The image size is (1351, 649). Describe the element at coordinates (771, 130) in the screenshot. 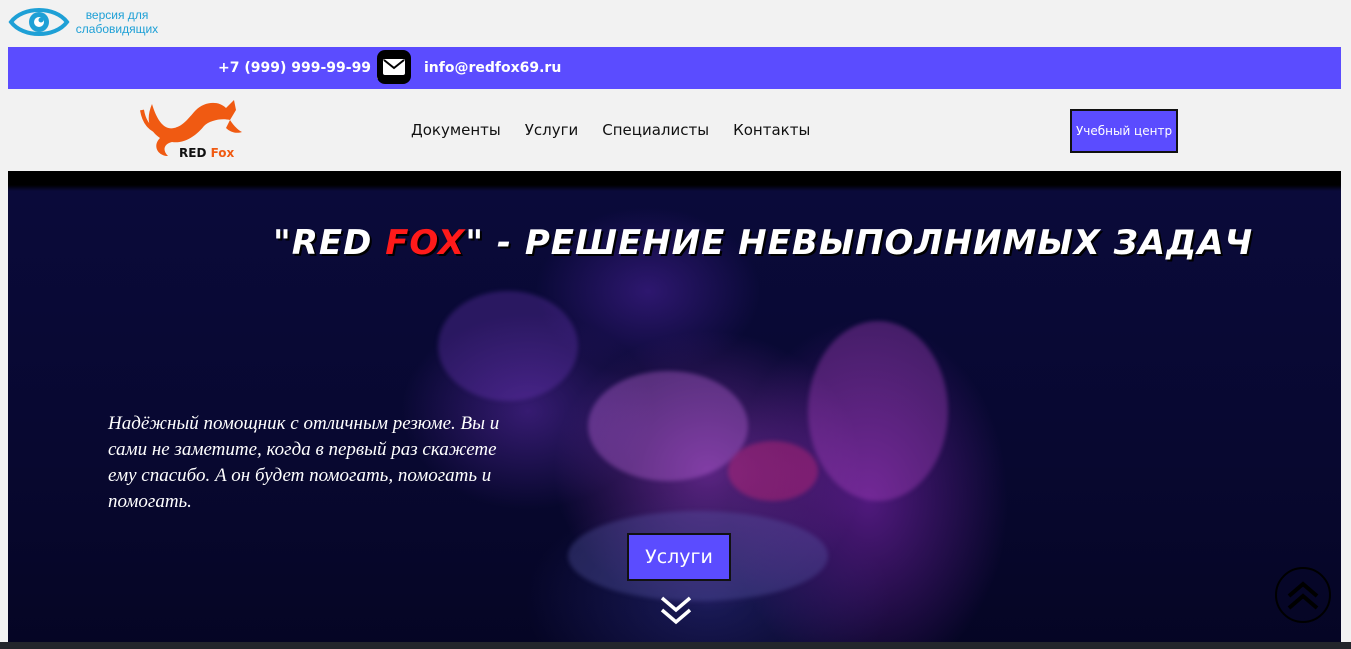

I see `nav-item-contacts: Контакты` at that location.